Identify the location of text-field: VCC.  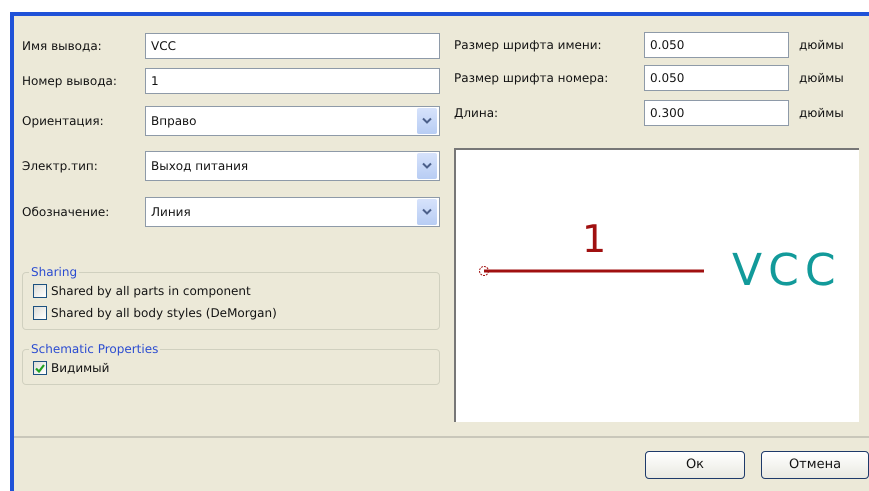
(292, 45).